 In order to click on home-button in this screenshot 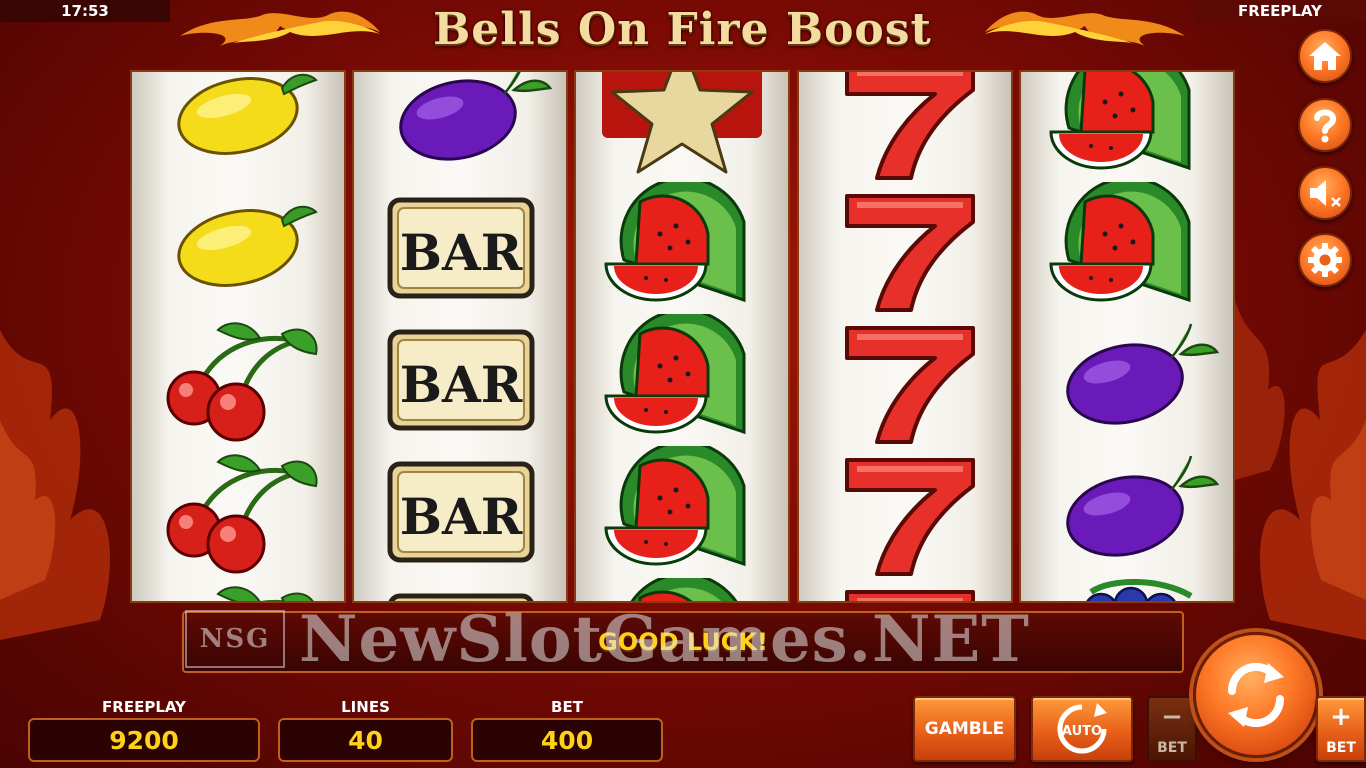, I will do `click(1325, 56)`.